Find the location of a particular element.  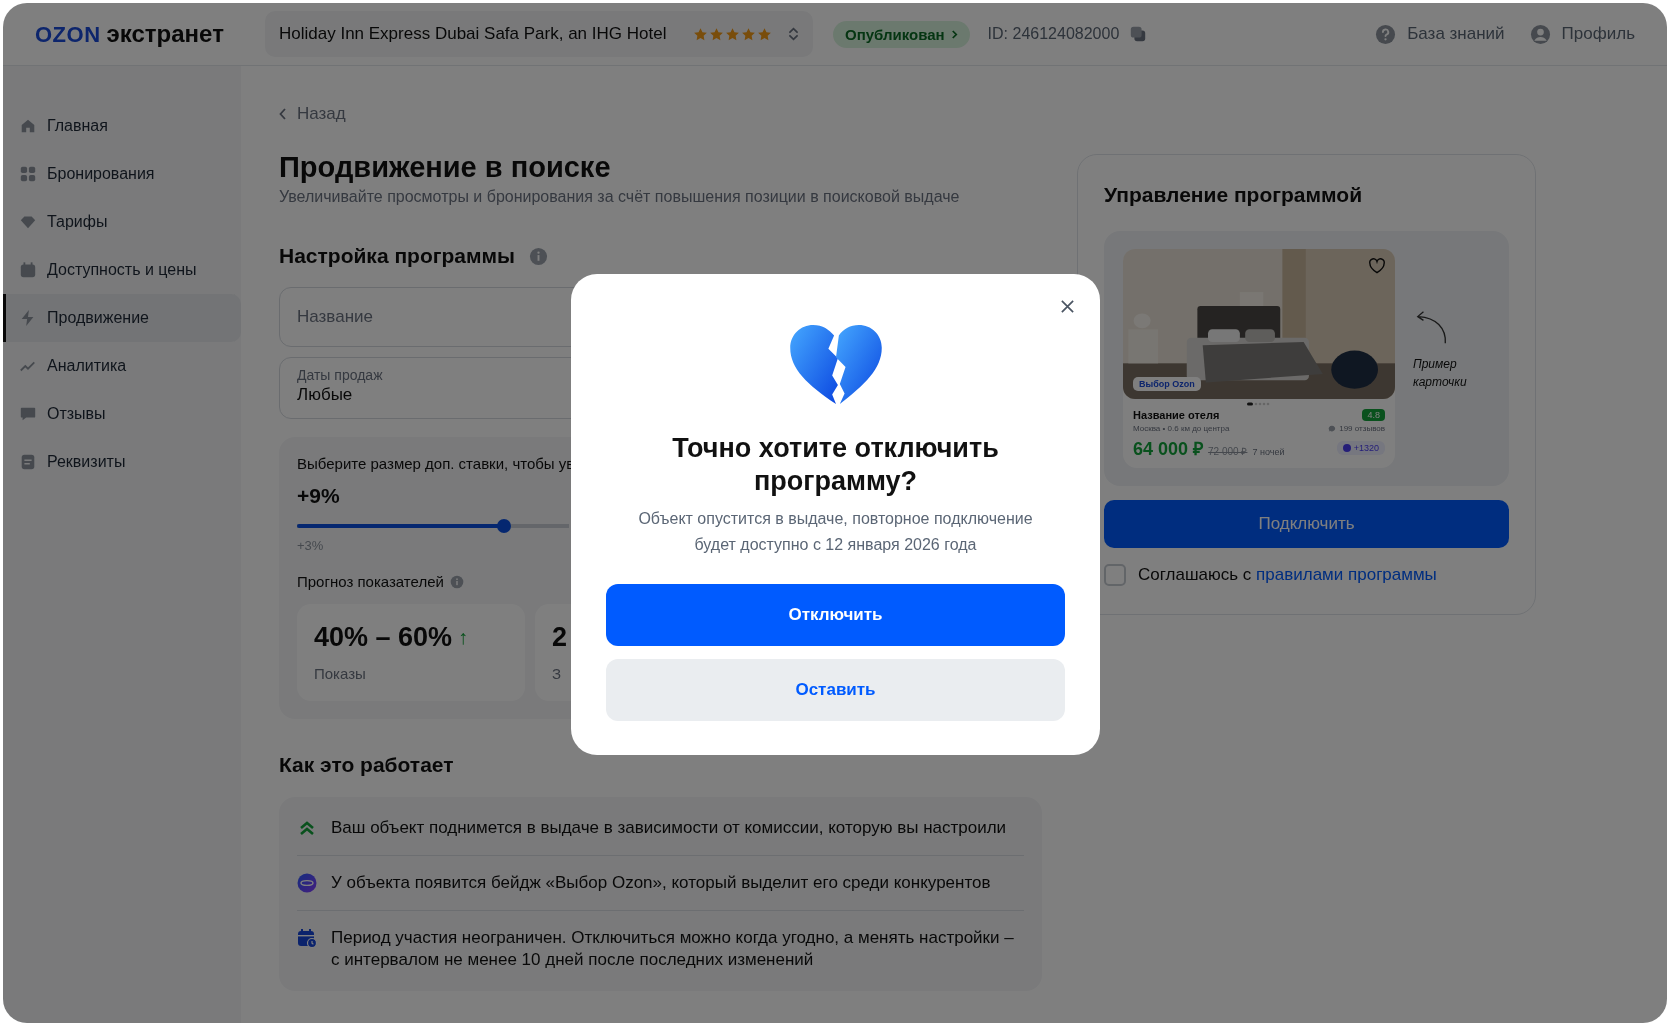

profile-link: Профиль is located at coordinates (1582, 34).